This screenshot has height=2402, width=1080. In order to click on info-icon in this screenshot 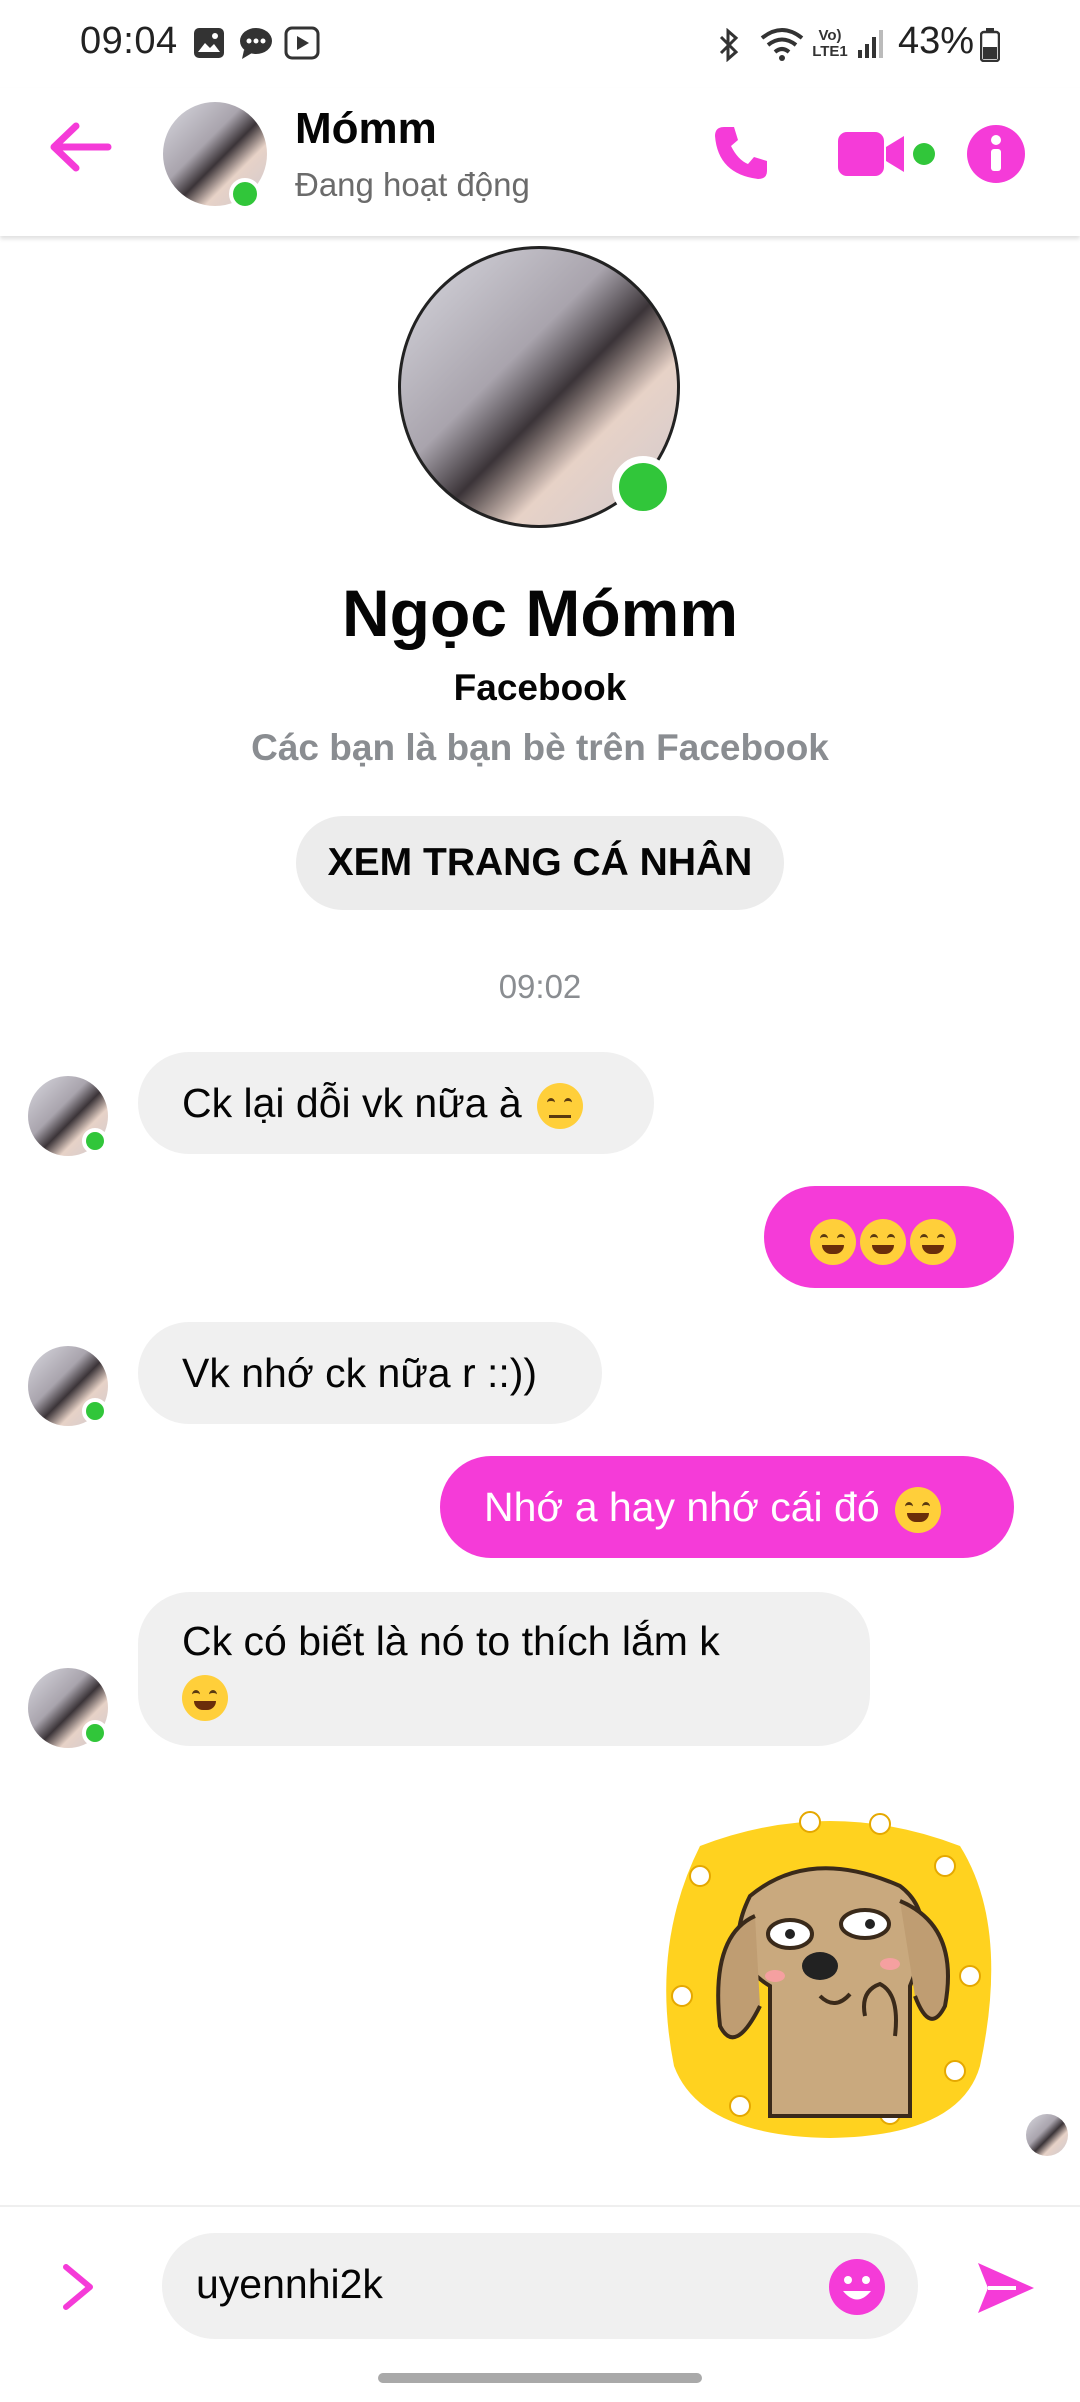, I will do `click(996, 154)`.